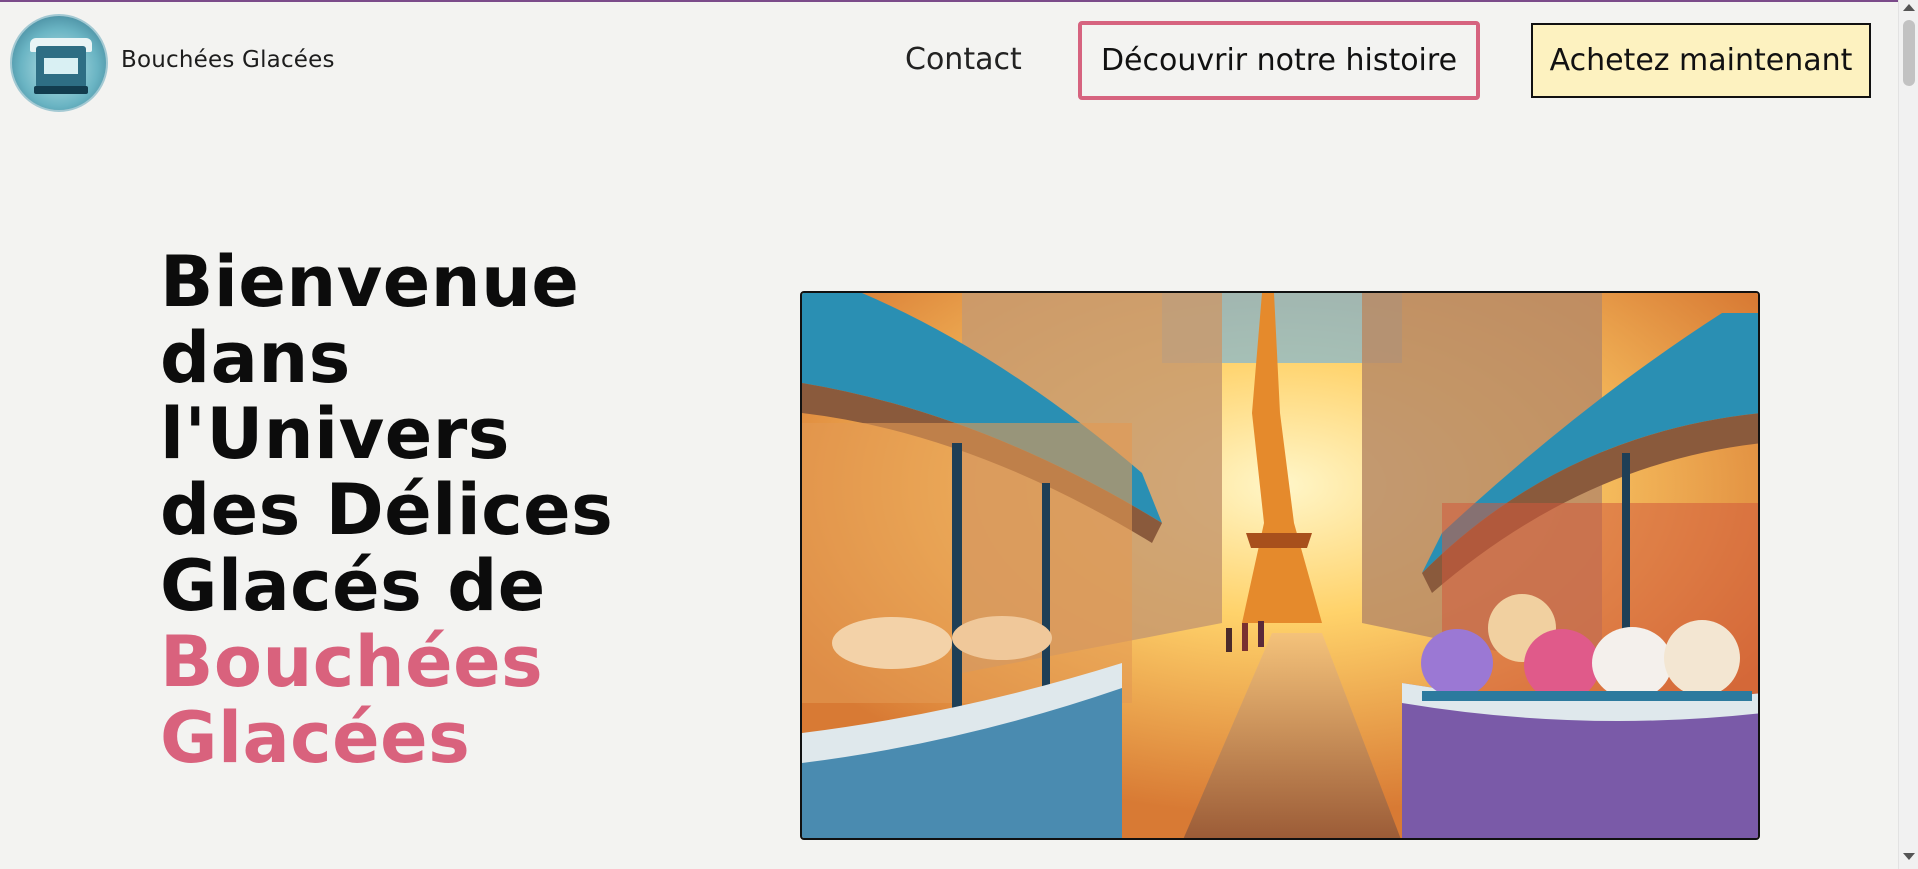 The height and width of the screenshot is (869, 1918). What do you see at coordinates (353, 586) in the screenshot?
I see `hero-title-line: Glacés de` at bounding box center [353, 586].